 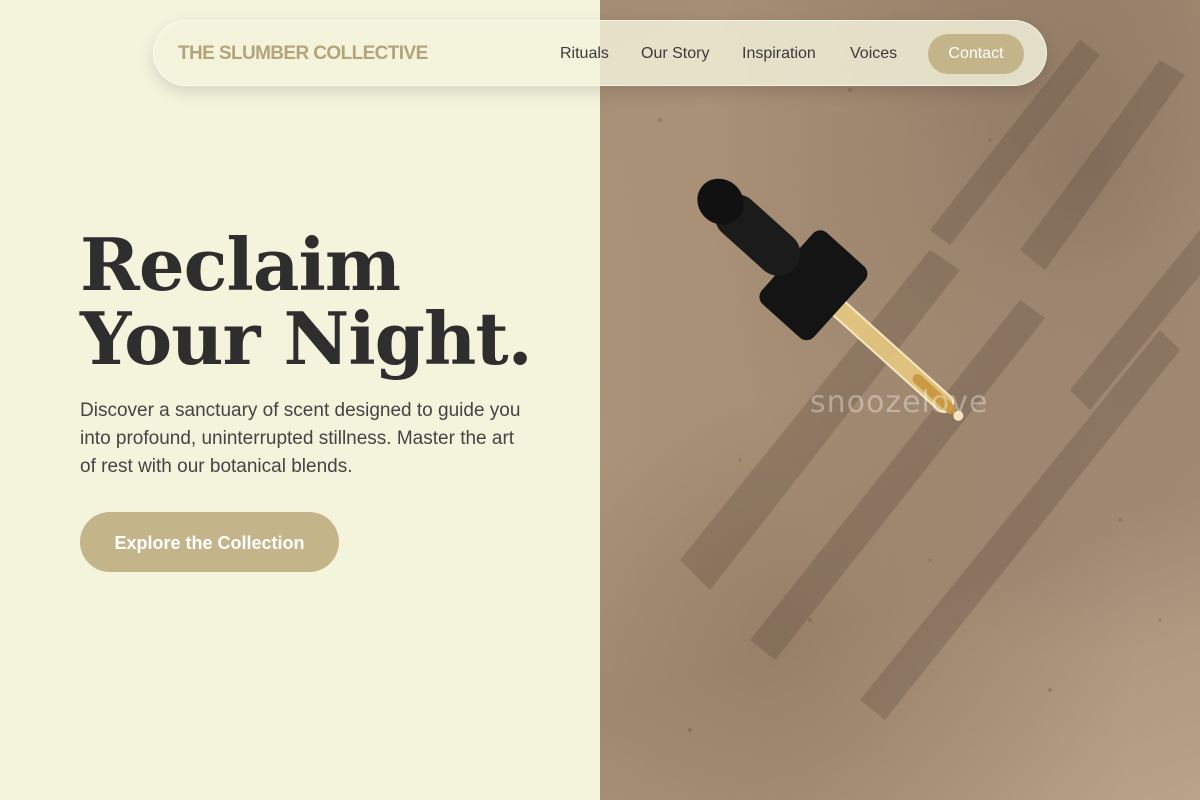 I want to click on contact-button: Contact, so click(x=976, y=54).